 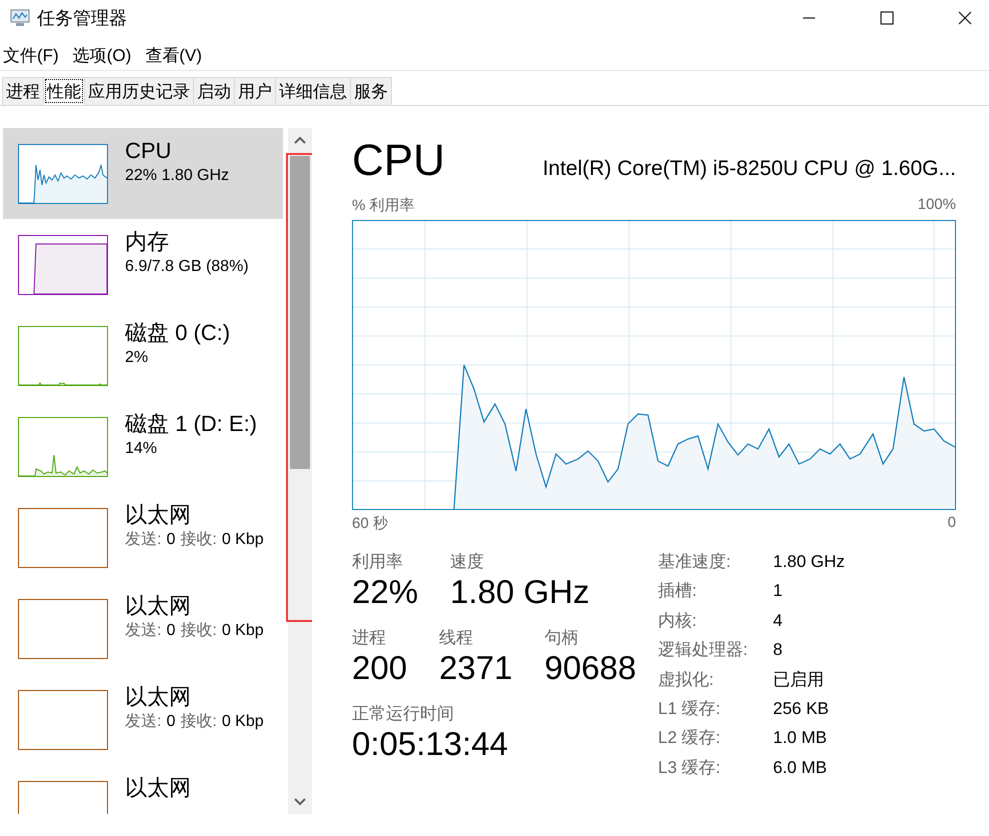 What do you see at coordinates (300, 802) in the screenshot?
I see `scroll-down-icon` at bounding box center [300, 802].